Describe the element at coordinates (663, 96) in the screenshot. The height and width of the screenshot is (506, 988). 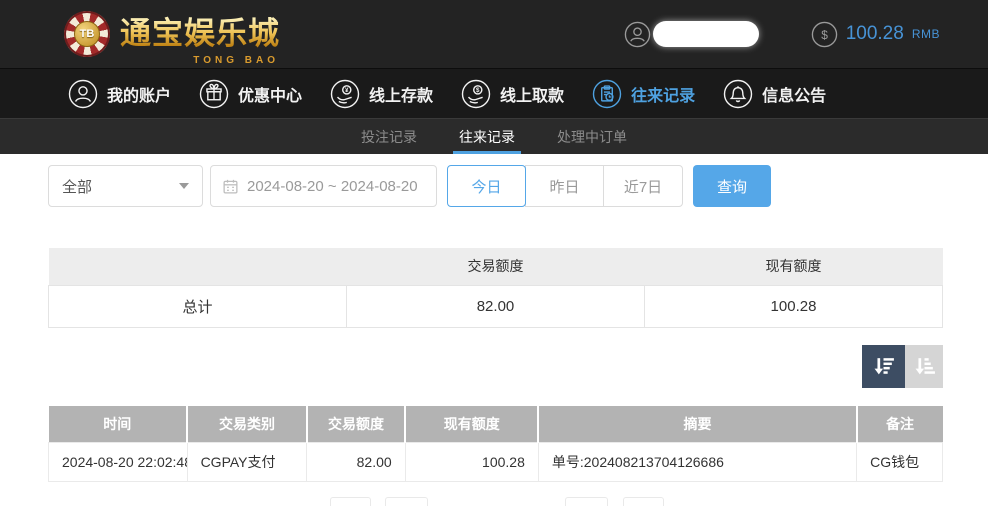
I see `nav-label: 往来记录` at that location.